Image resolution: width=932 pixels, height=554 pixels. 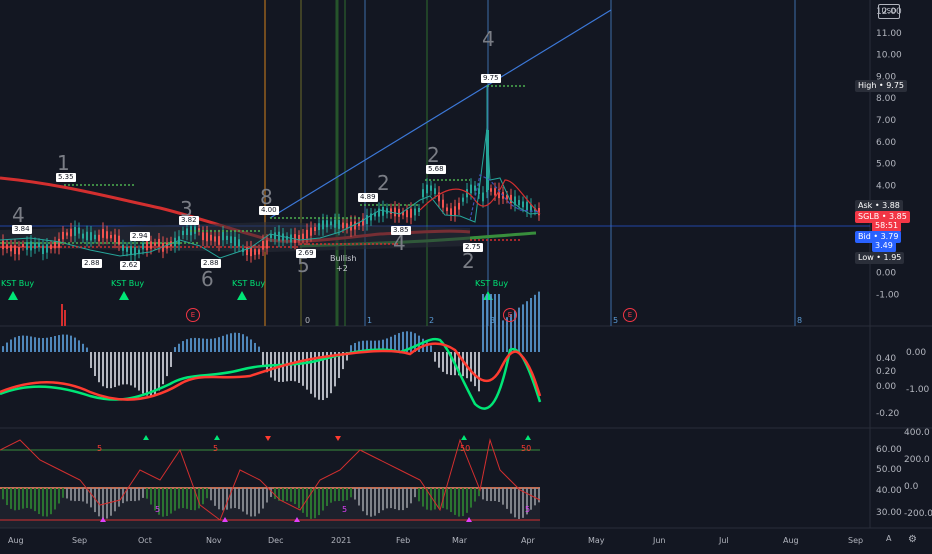 I want to click on osc1-left-tick: 0.40, so click(x=886, y=359).